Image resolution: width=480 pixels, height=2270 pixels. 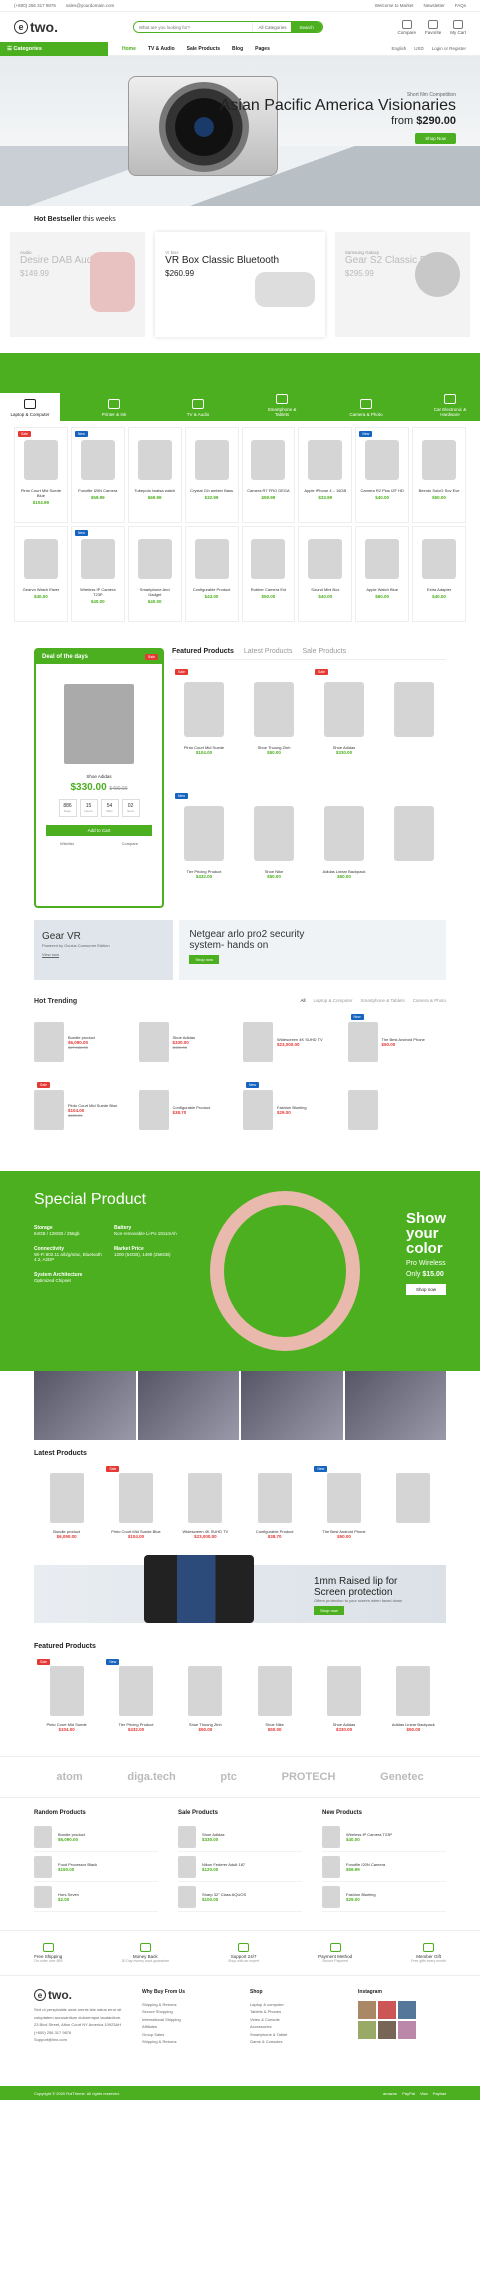 I want to click on product-card: New Wireless IP Camera T23P $40.00, so click(x=97, y=574).